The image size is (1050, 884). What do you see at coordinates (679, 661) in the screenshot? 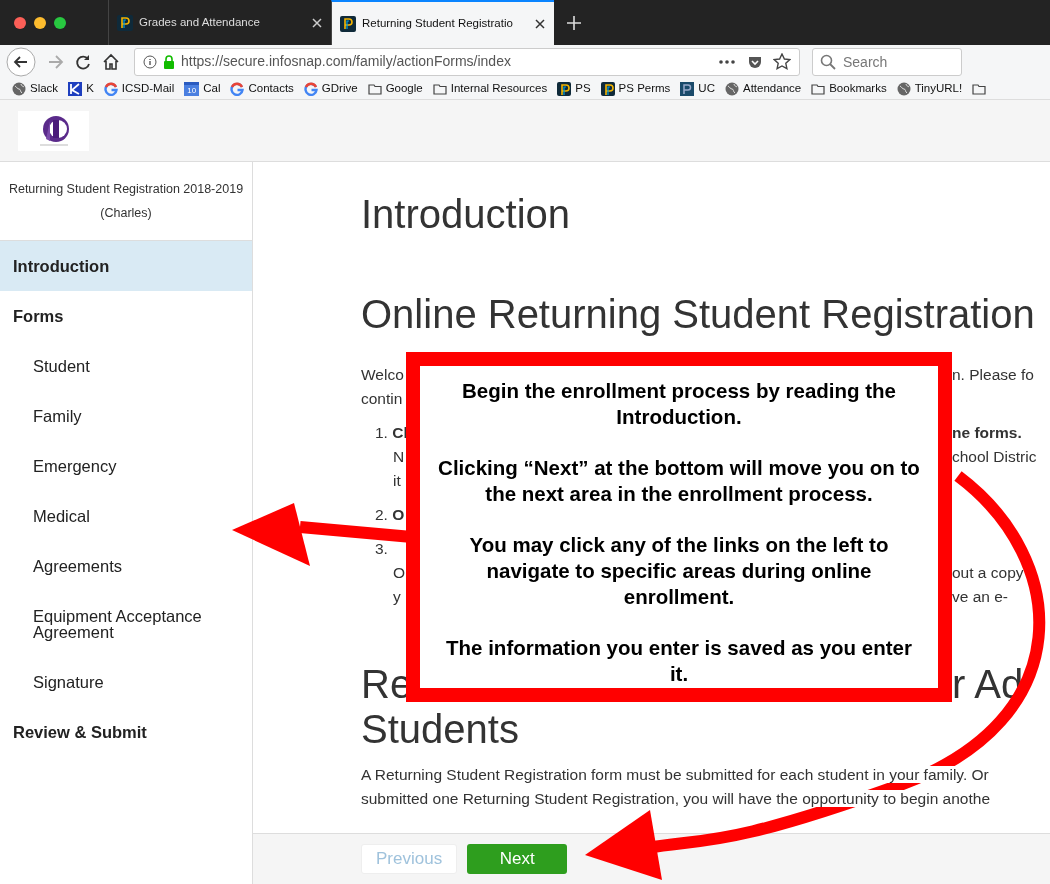
I see `callout-text: The information you enter is saved as you enter it.` at bounding box center [679, 661].